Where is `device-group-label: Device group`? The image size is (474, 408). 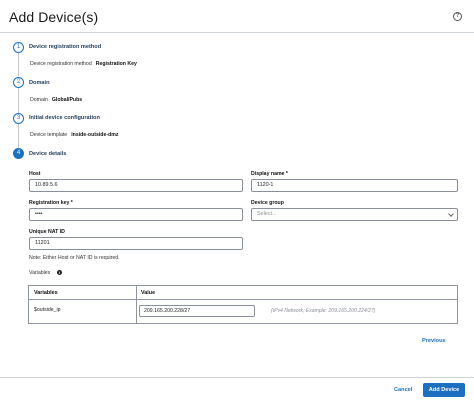
device-group-label: Device group is located at coordinates (267, 203).